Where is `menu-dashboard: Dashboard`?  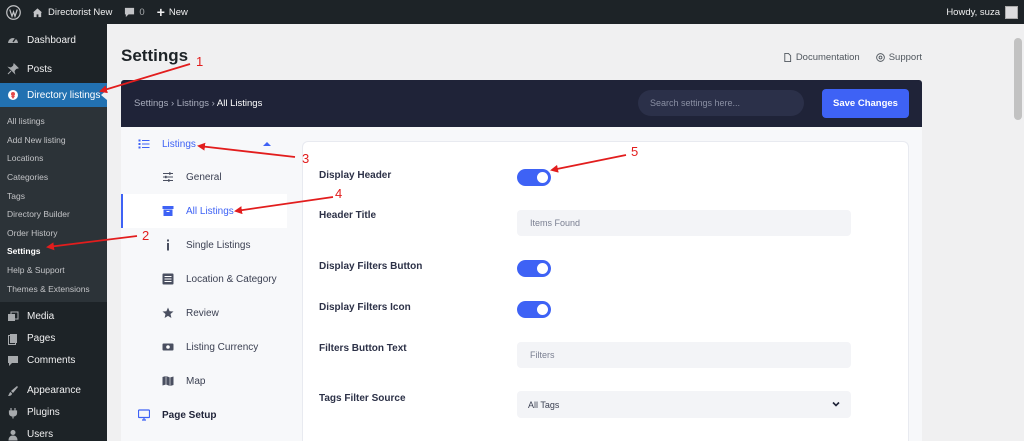 menu-dashboard: Dashboard is located at coordinates (53, 40).